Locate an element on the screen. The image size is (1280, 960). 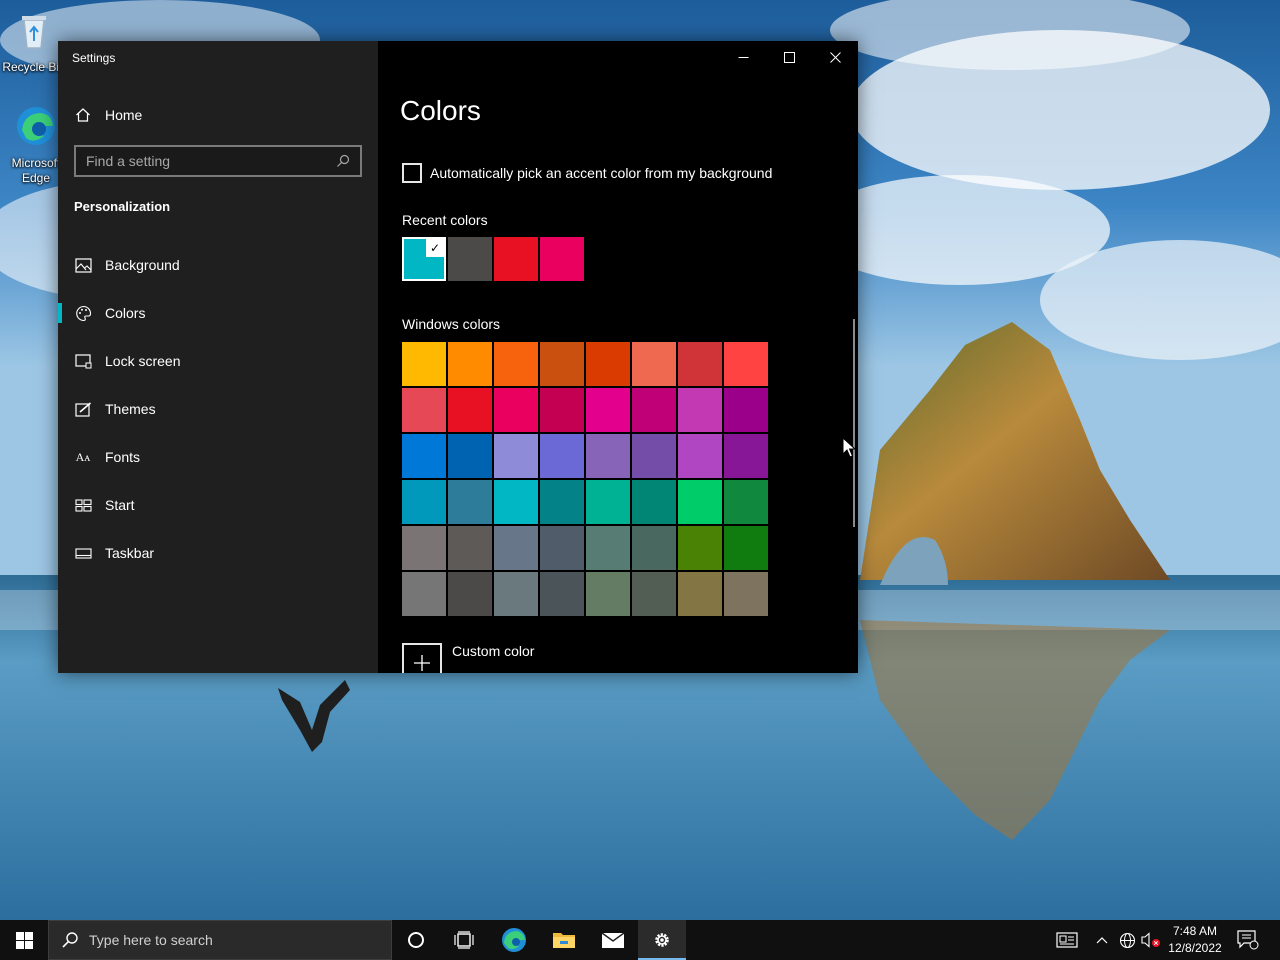
action-center-button is located at coordinates (1248, 940).